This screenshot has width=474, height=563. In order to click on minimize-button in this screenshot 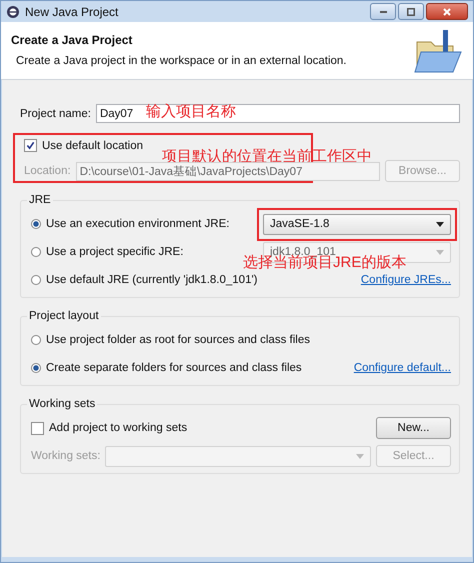, I will do `click(383, 11)`.